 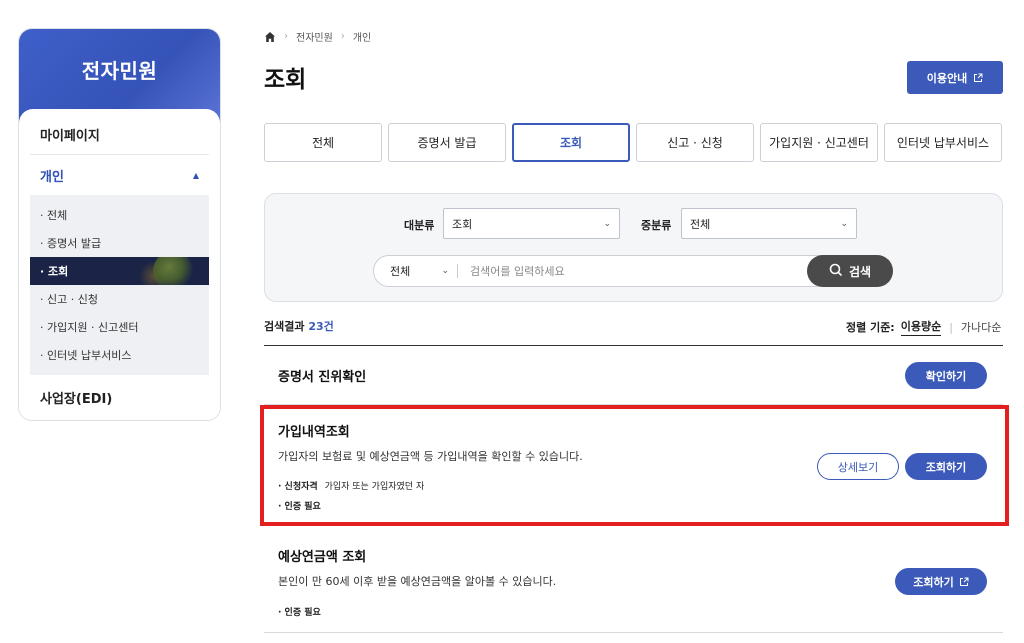 I want to click on tab-inquiry: 조회, so click(x=571, y=142).